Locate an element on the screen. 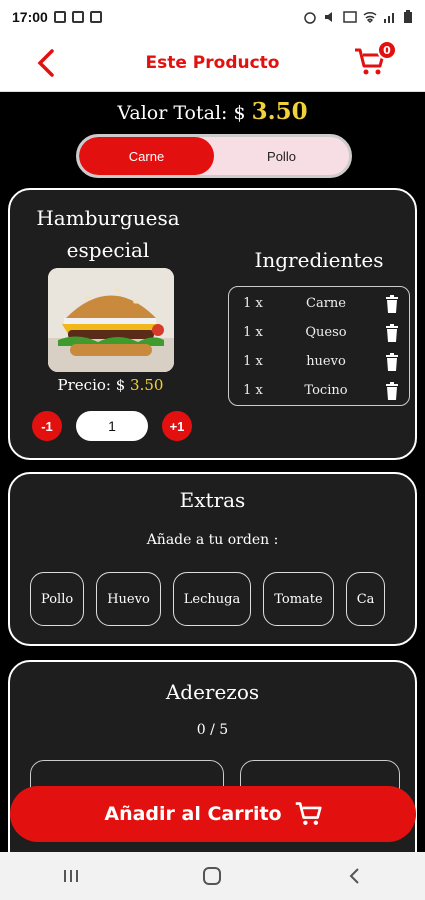 The image size is (425, 900). product-image is located at coordinates (111, 320).